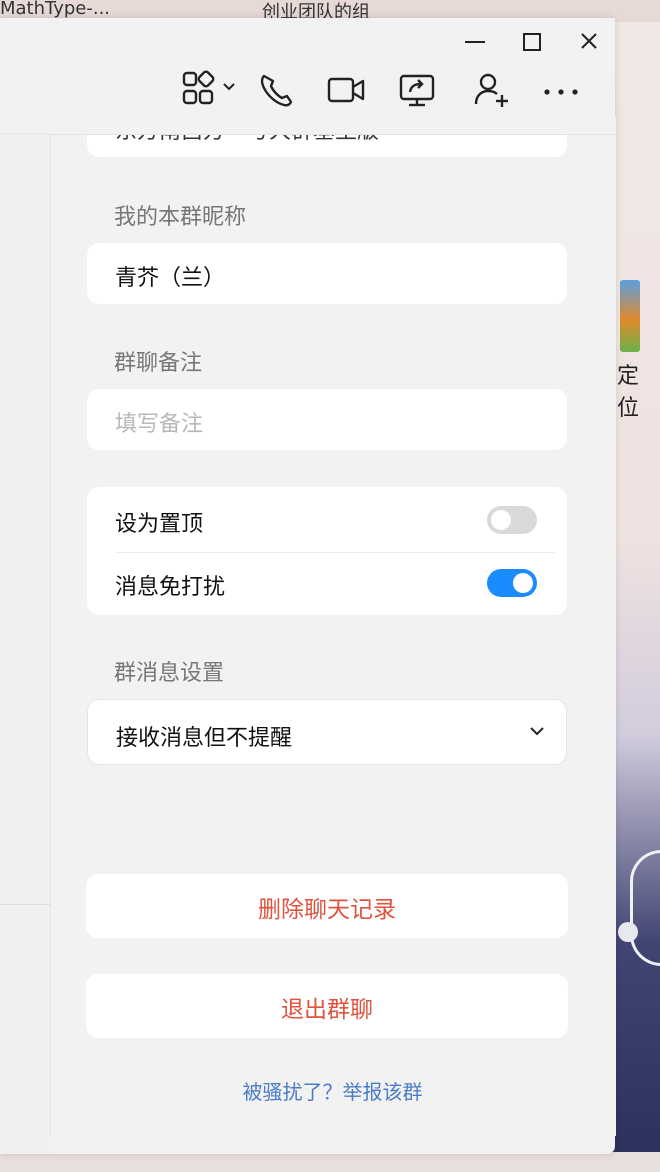 The width and height of the screenshot is (660, 1172). What do you see at coordinates (645, 908) in the screenshot?
I see `wallpaper-decoration` at bounding box center [645, 908].